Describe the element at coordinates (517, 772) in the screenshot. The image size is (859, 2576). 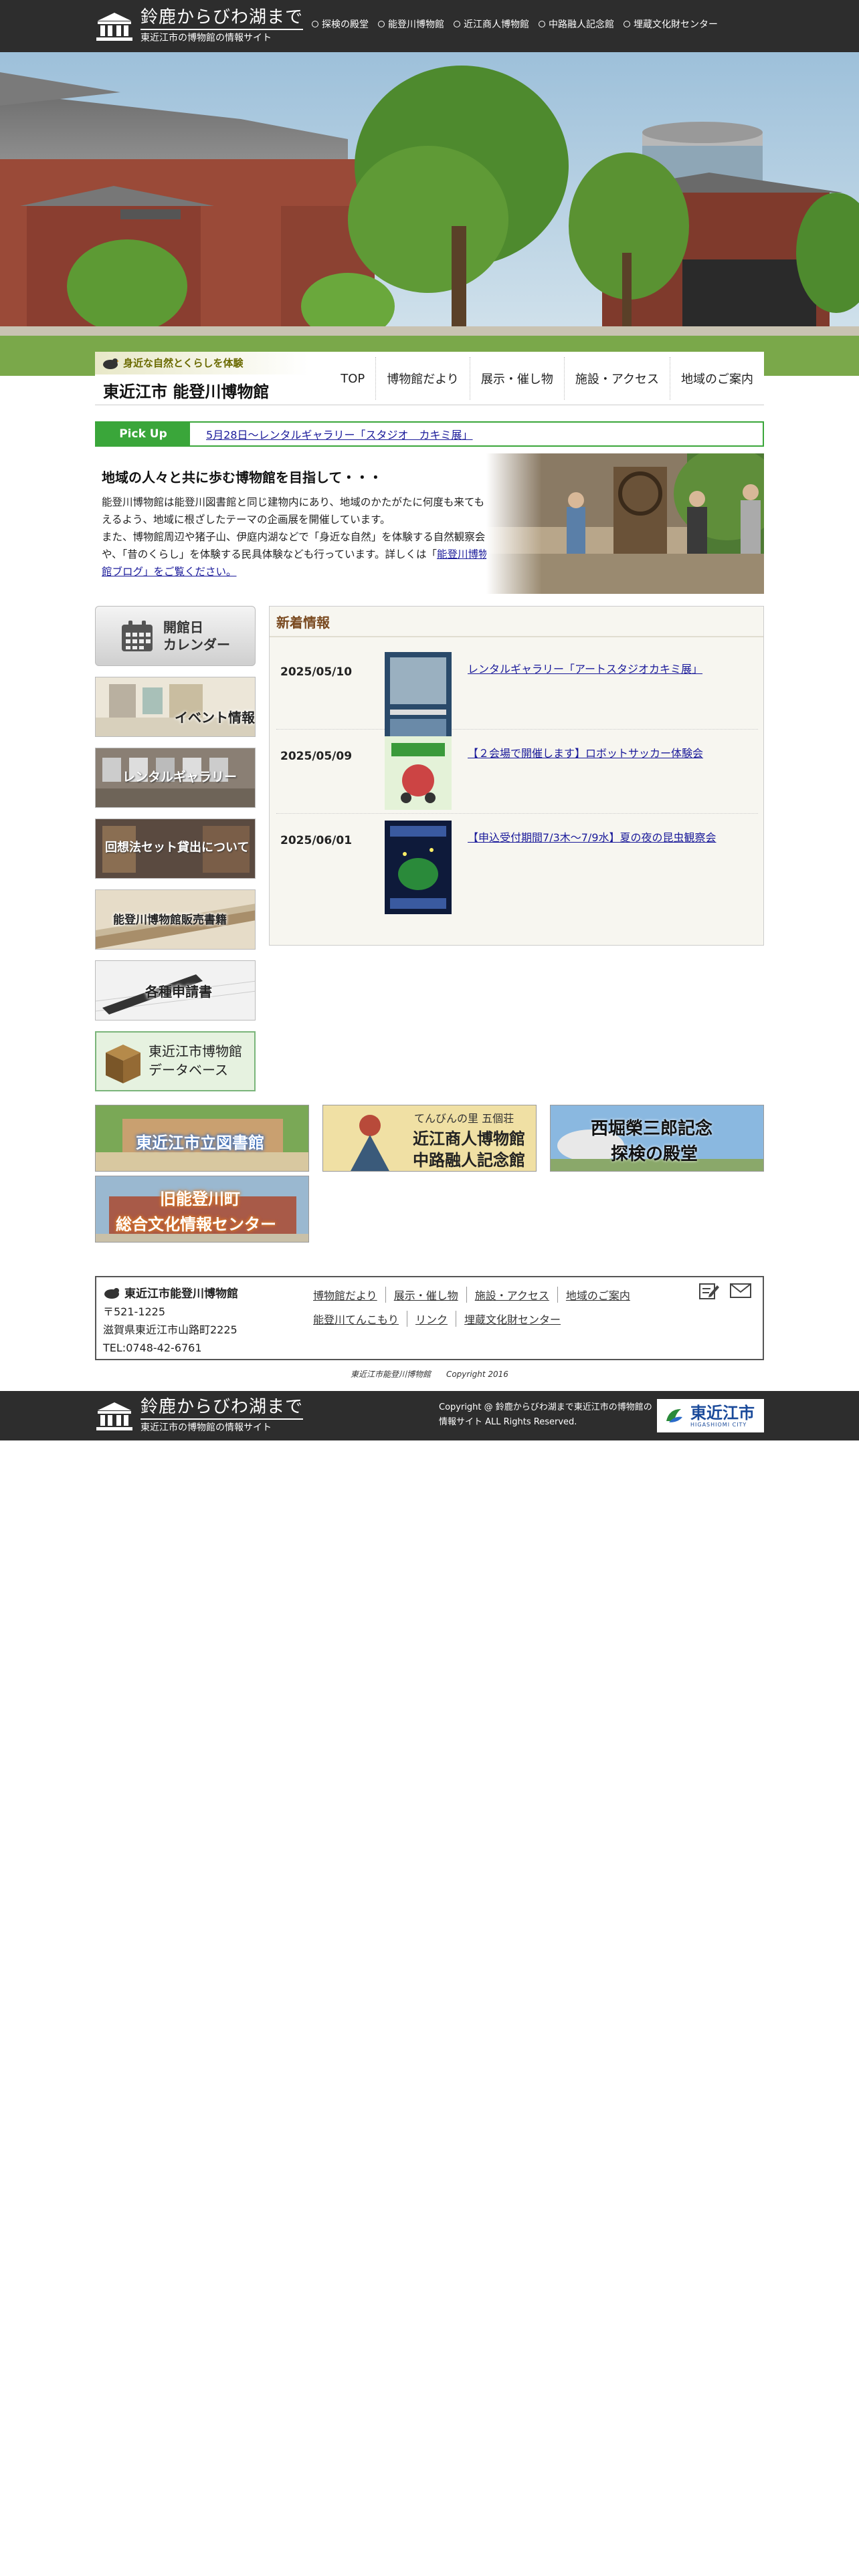
I see `news-item: 2025/05/09 【２会場で開催します】ロボットサッカー体験会` at that location.